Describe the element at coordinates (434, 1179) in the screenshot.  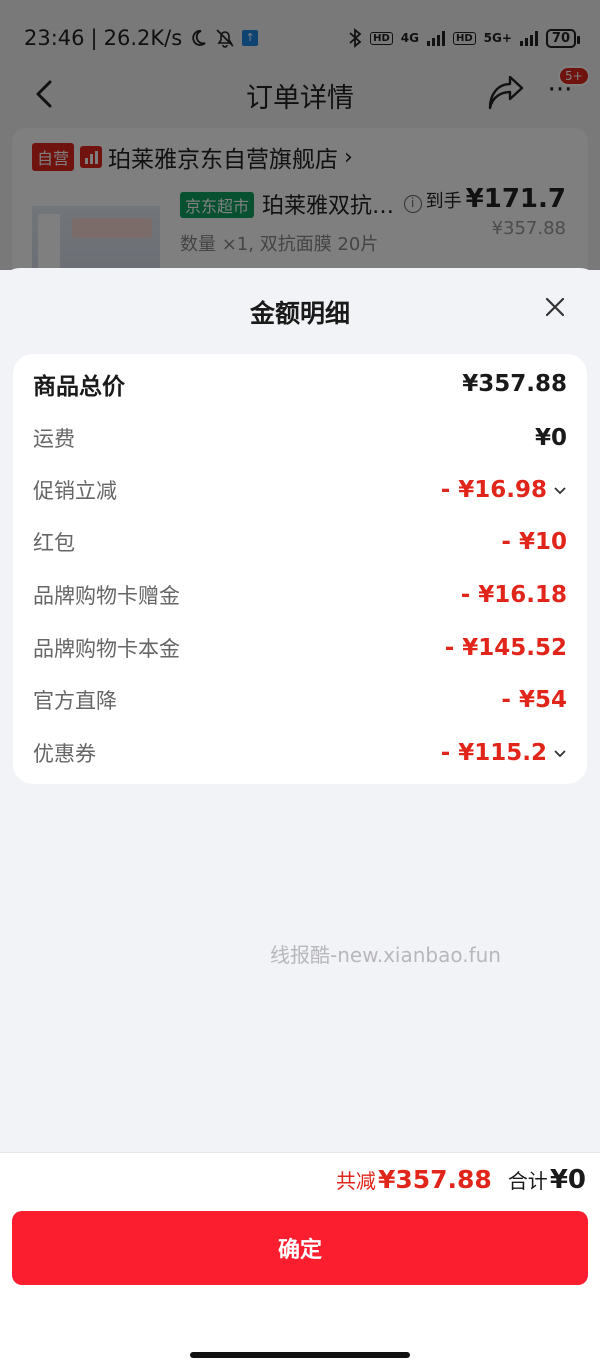
I see `discount-value: ¥357.88` at that location.